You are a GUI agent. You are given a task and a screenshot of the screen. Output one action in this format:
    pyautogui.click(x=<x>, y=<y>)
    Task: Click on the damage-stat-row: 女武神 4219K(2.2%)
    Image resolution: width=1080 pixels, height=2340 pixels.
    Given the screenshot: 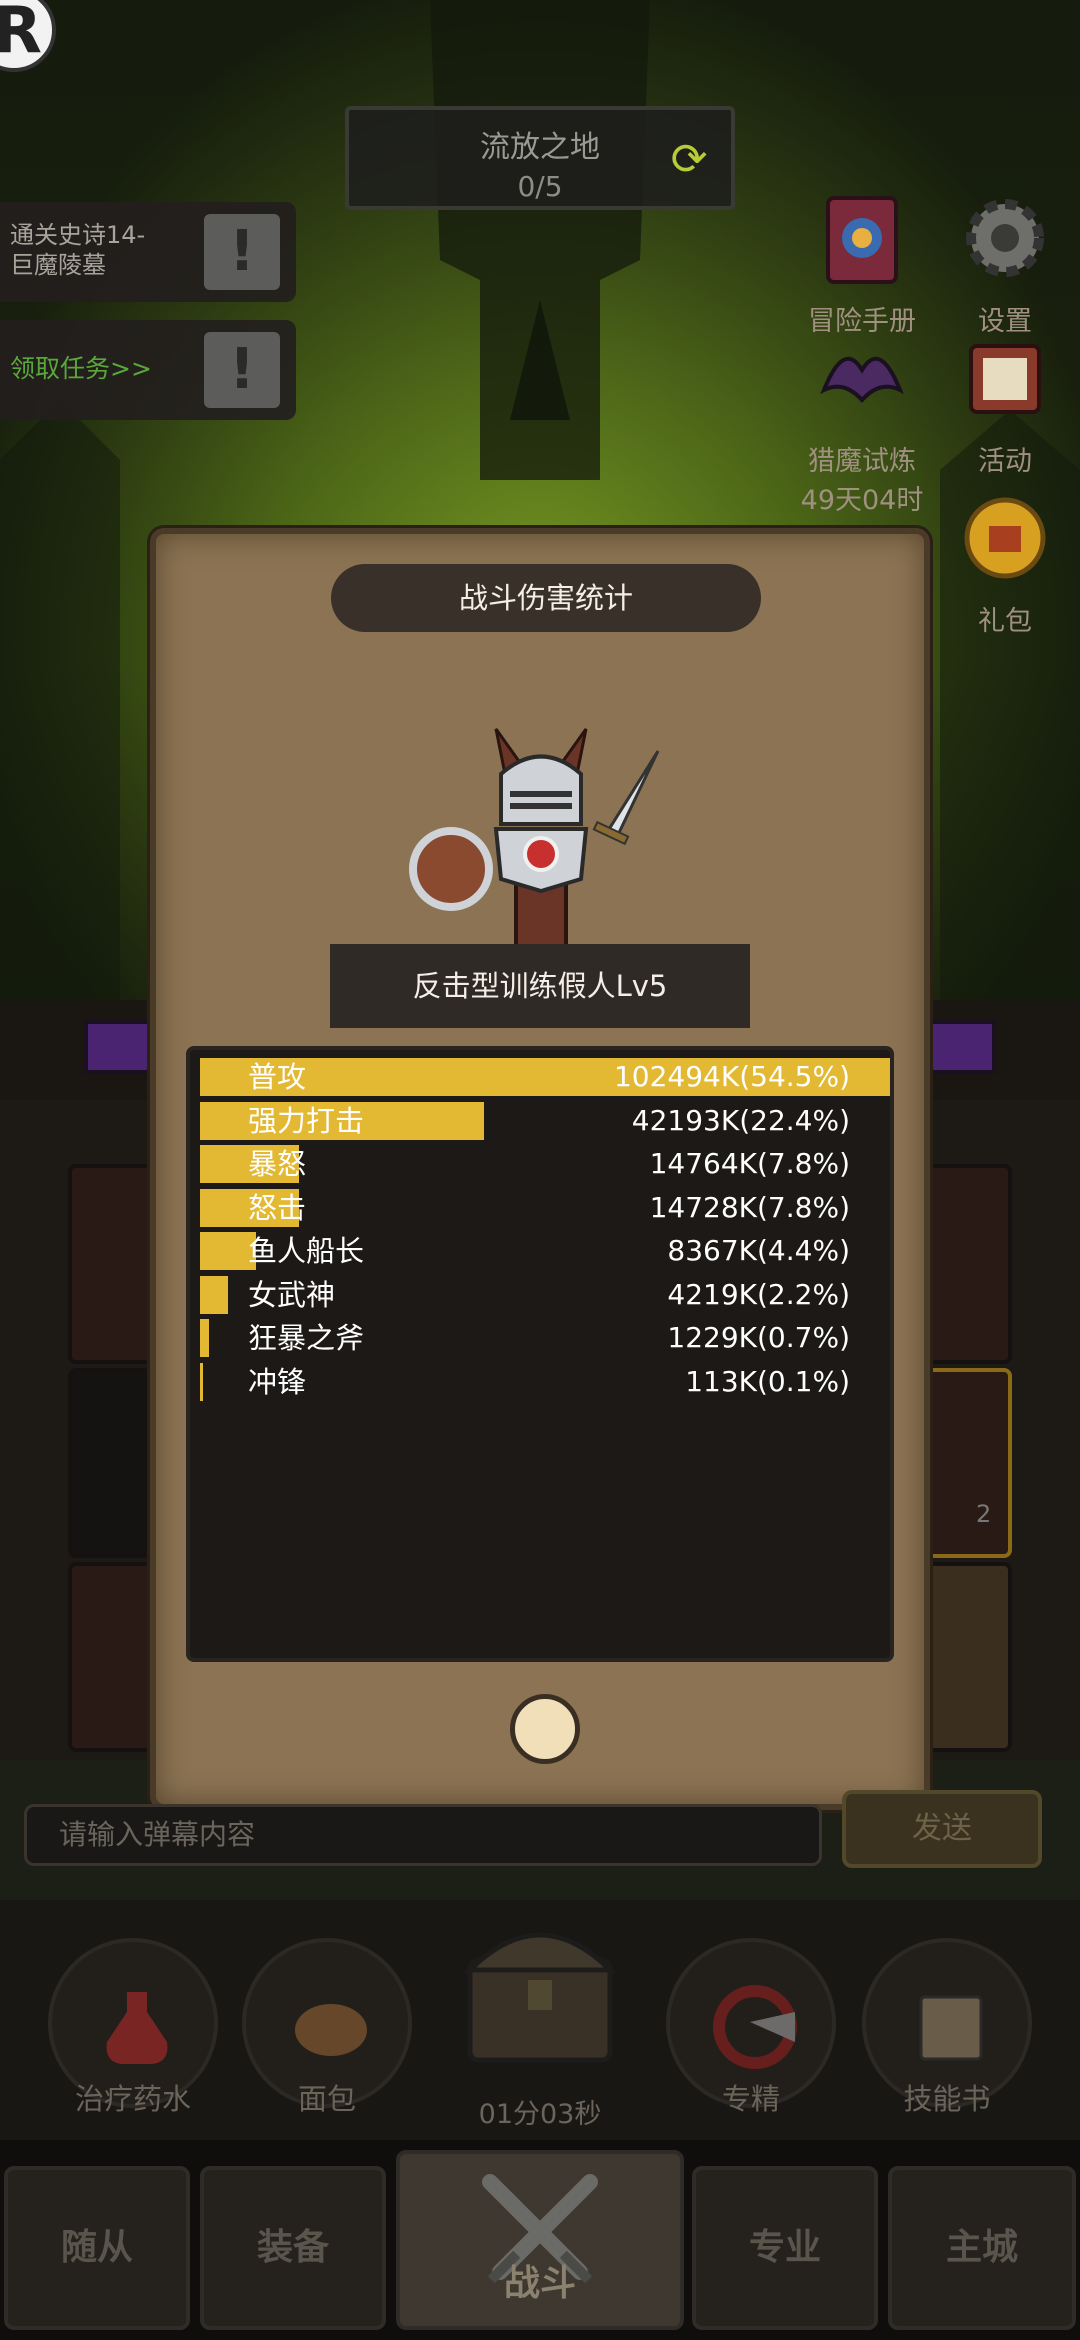 What is the action you would take?
    pyautogui.click(x=545, y=1294)
    